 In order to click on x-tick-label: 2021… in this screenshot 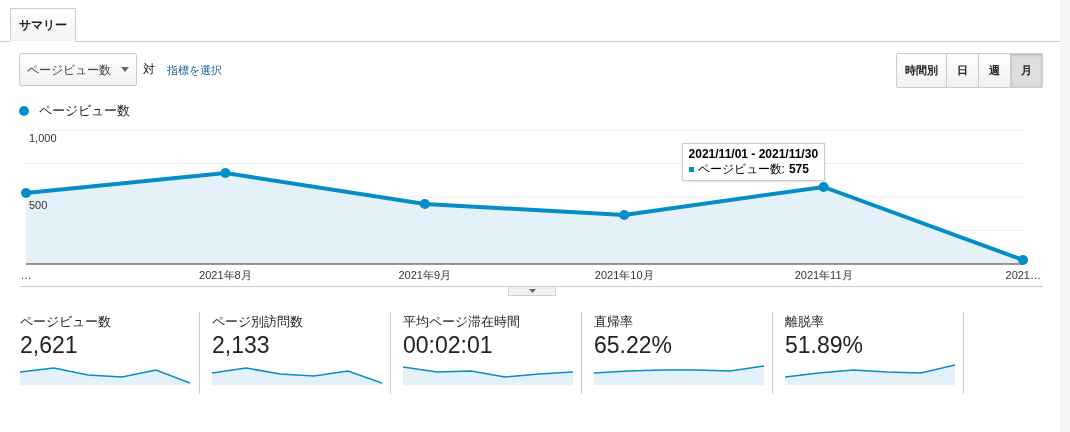, I will do `click(1023, 274)`.